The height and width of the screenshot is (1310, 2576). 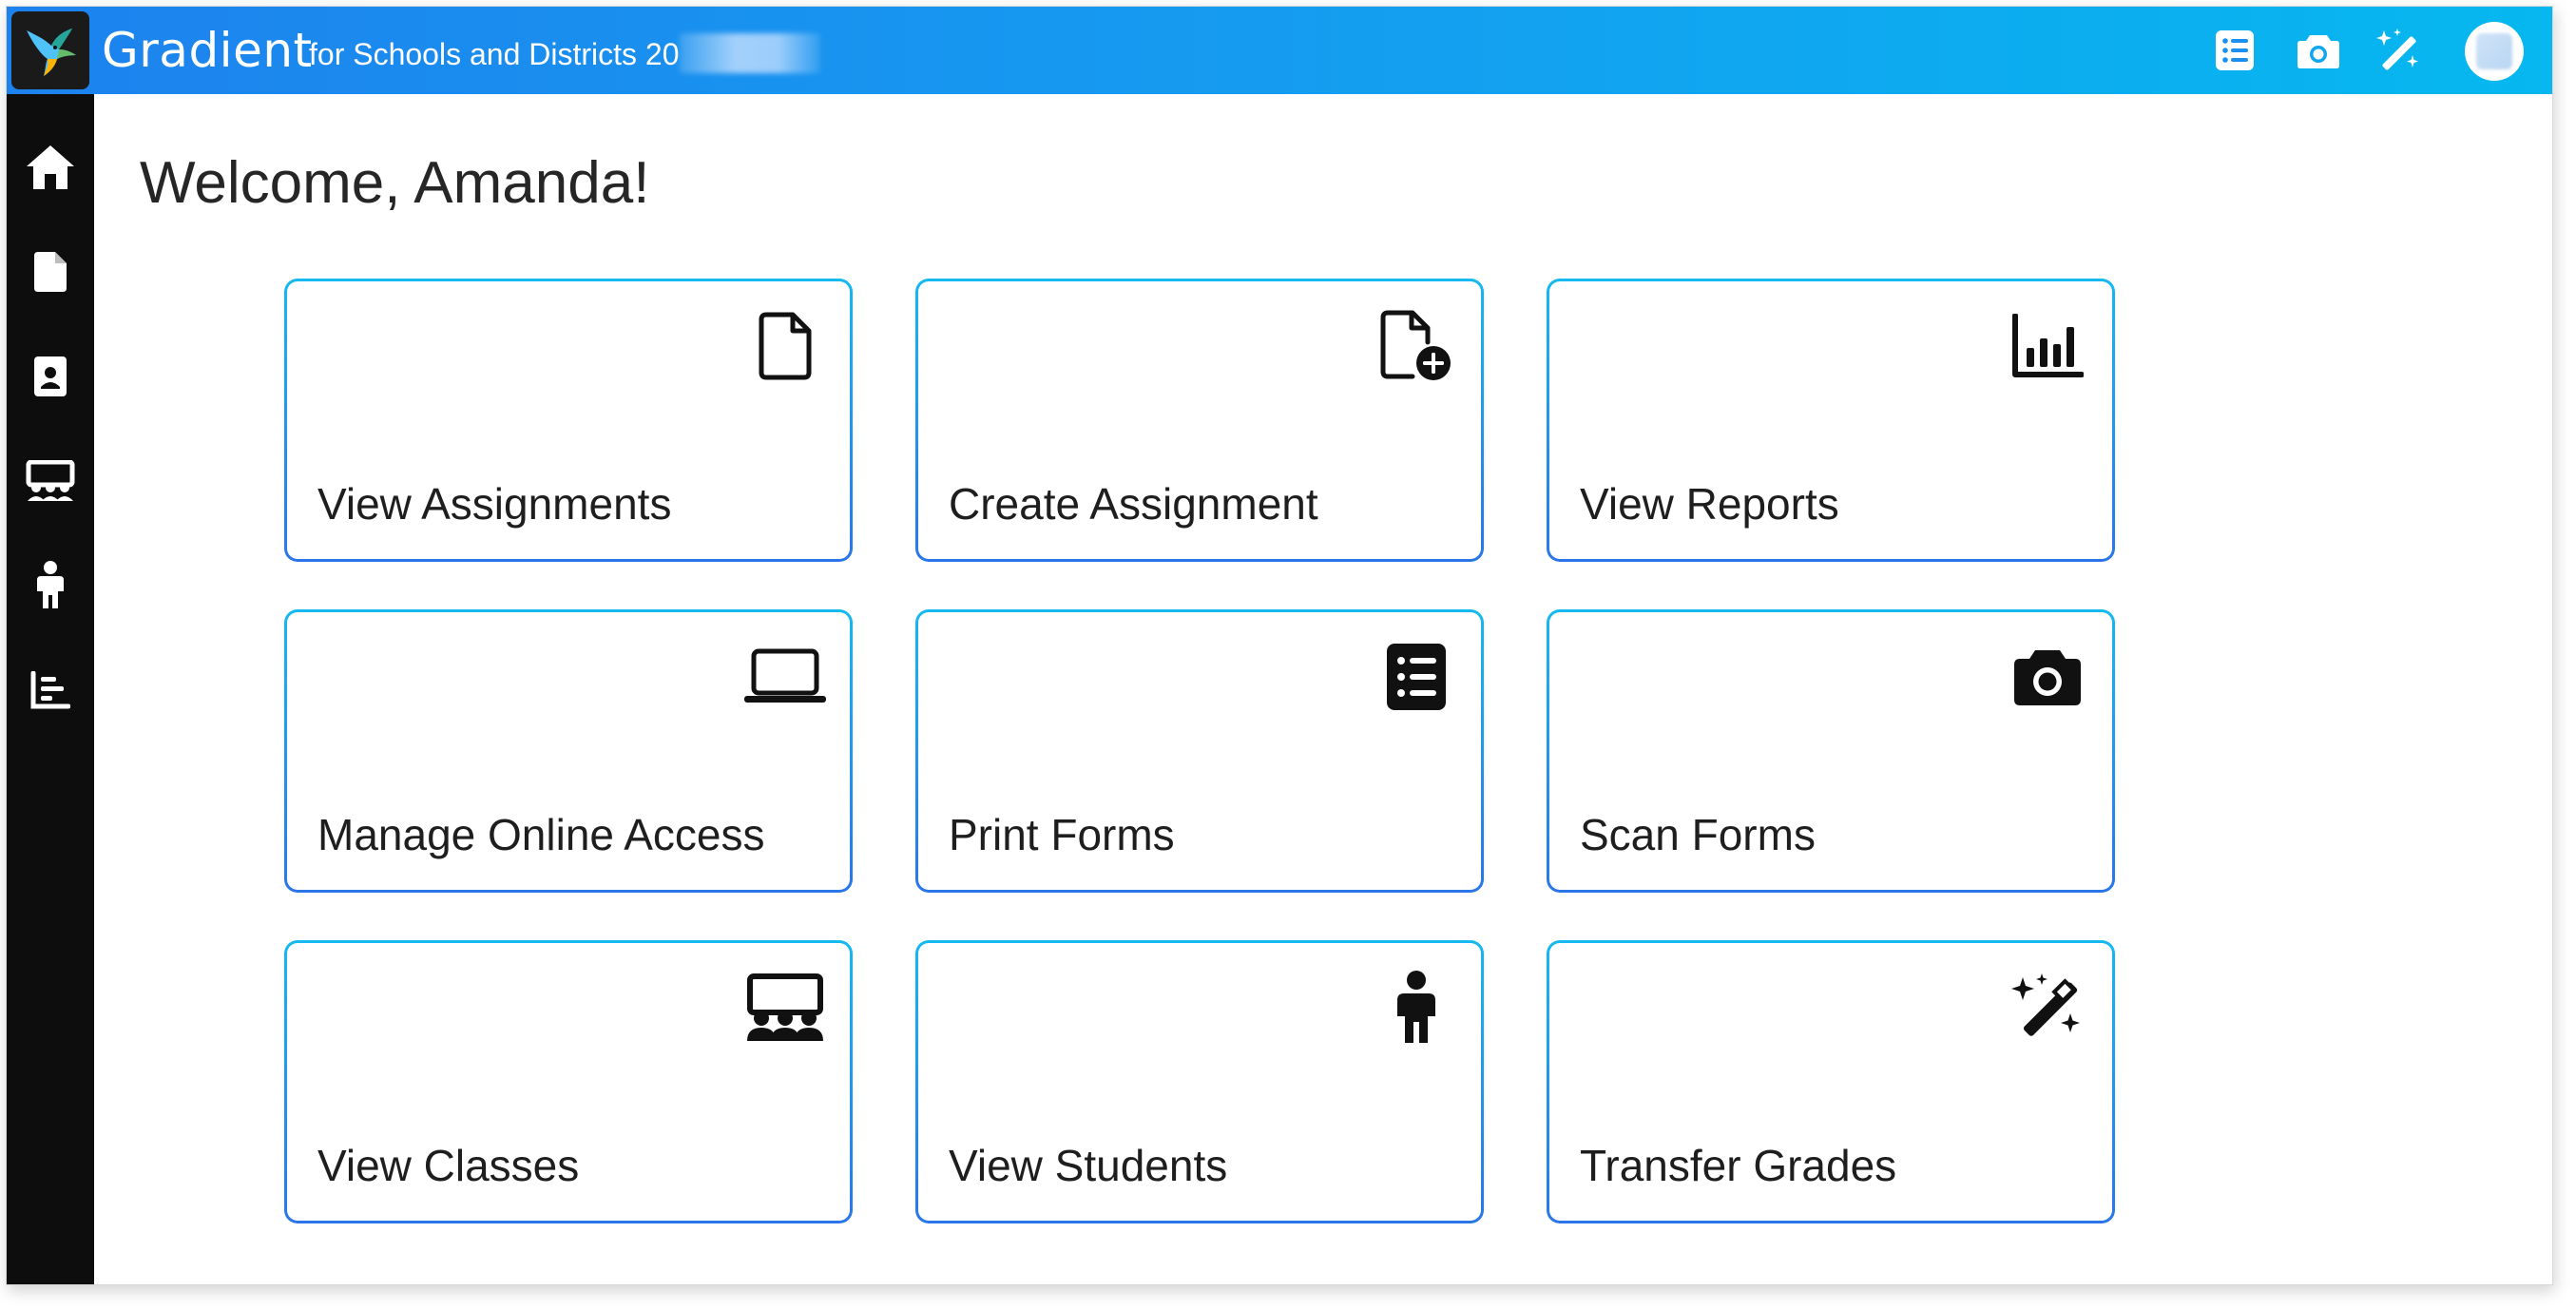 I want to click on sidebar-item-reports, so click(x=50, y=690).